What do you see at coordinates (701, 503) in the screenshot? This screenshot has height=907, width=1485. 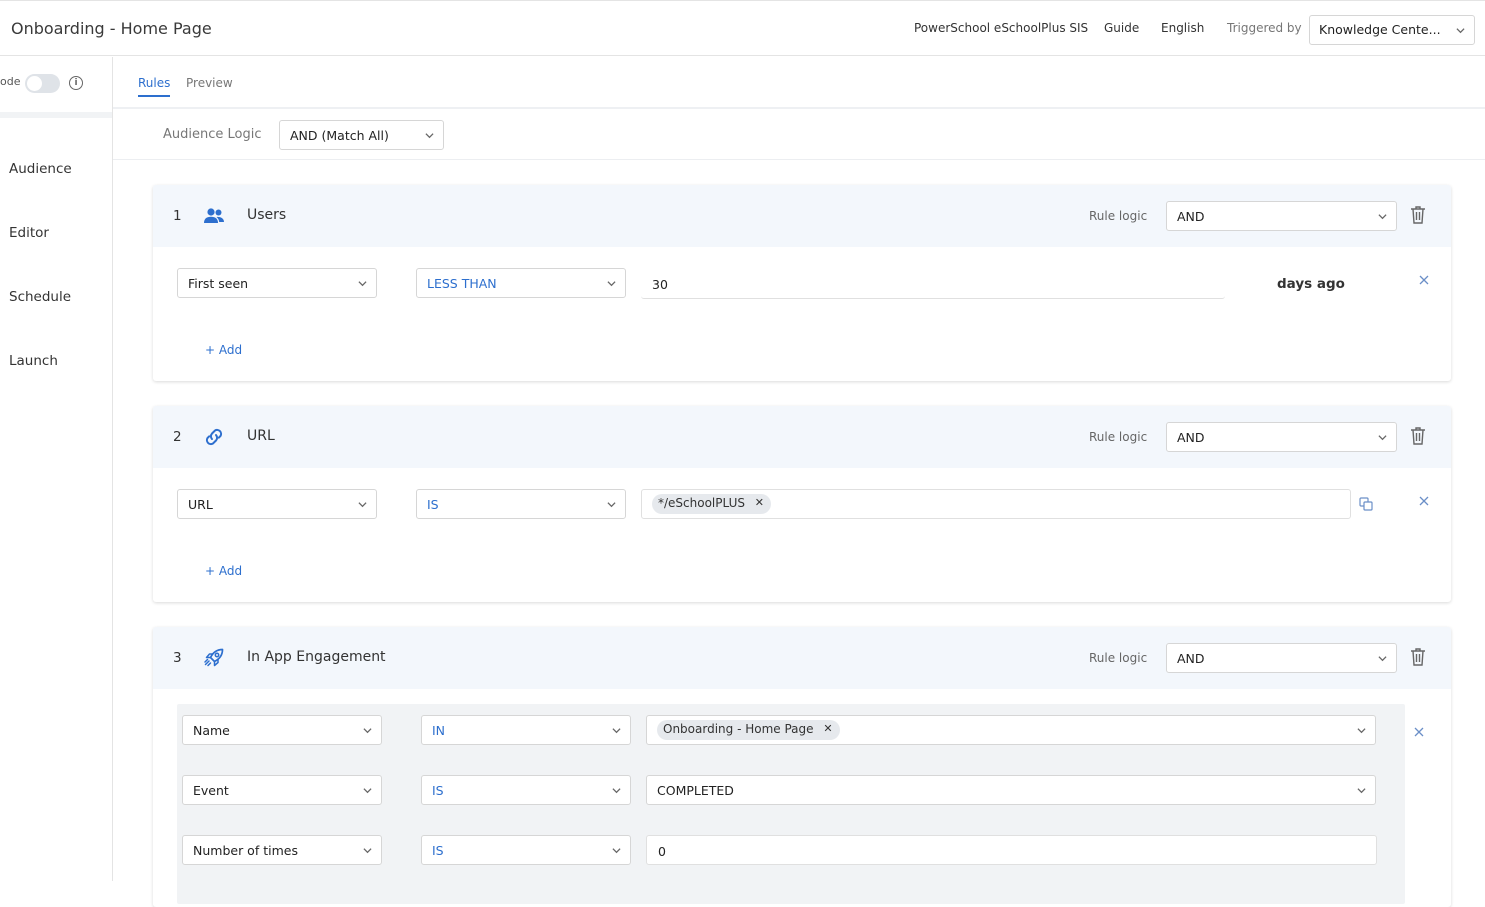 I see `url-chip-label: */eSchoolPLUS` at bounding box center [701, 503].